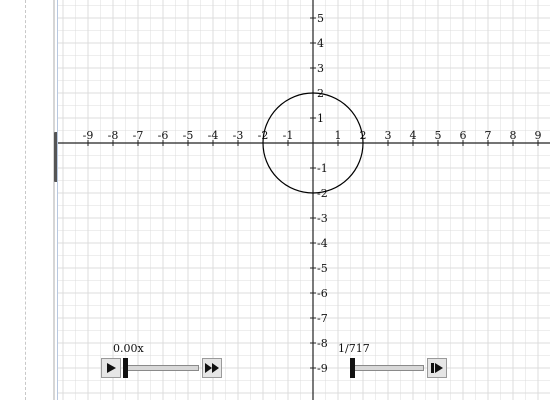 This screenshot has width=550, height=400. What do you see at coordinates (338, 135) in the screenshot?
I see `x-tick-label: 1` at bounding box center [338, 135].